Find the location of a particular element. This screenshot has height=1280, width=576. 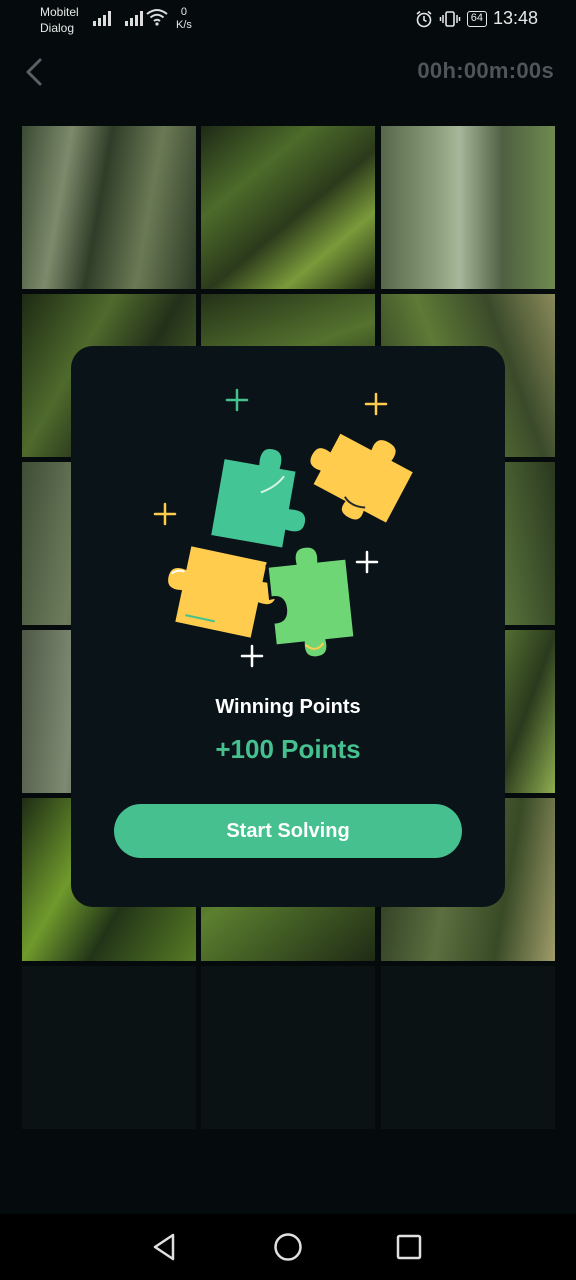

carrier-2: Dialog is located at coordinates (57, 28).